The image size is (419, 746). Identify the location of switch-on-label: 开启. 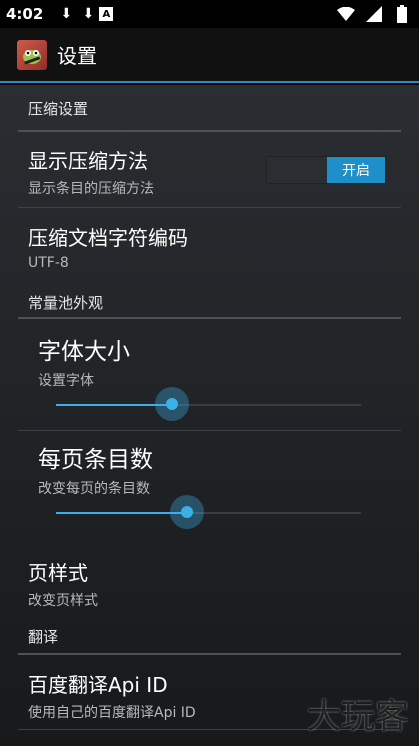
(356, 170).